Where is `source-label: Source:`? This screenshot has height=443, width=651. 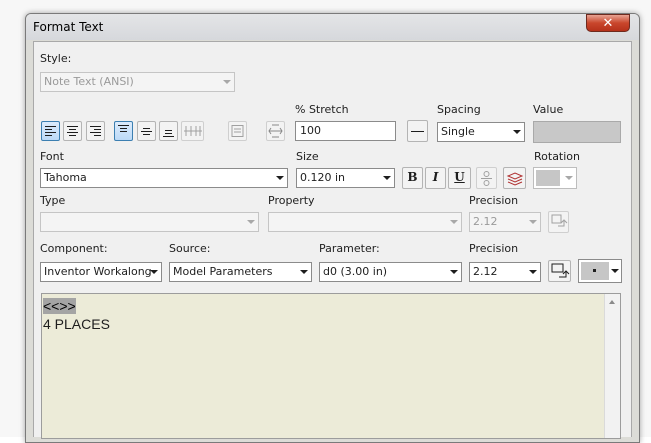
source-label: Source: is located at coordinates (190, 248).